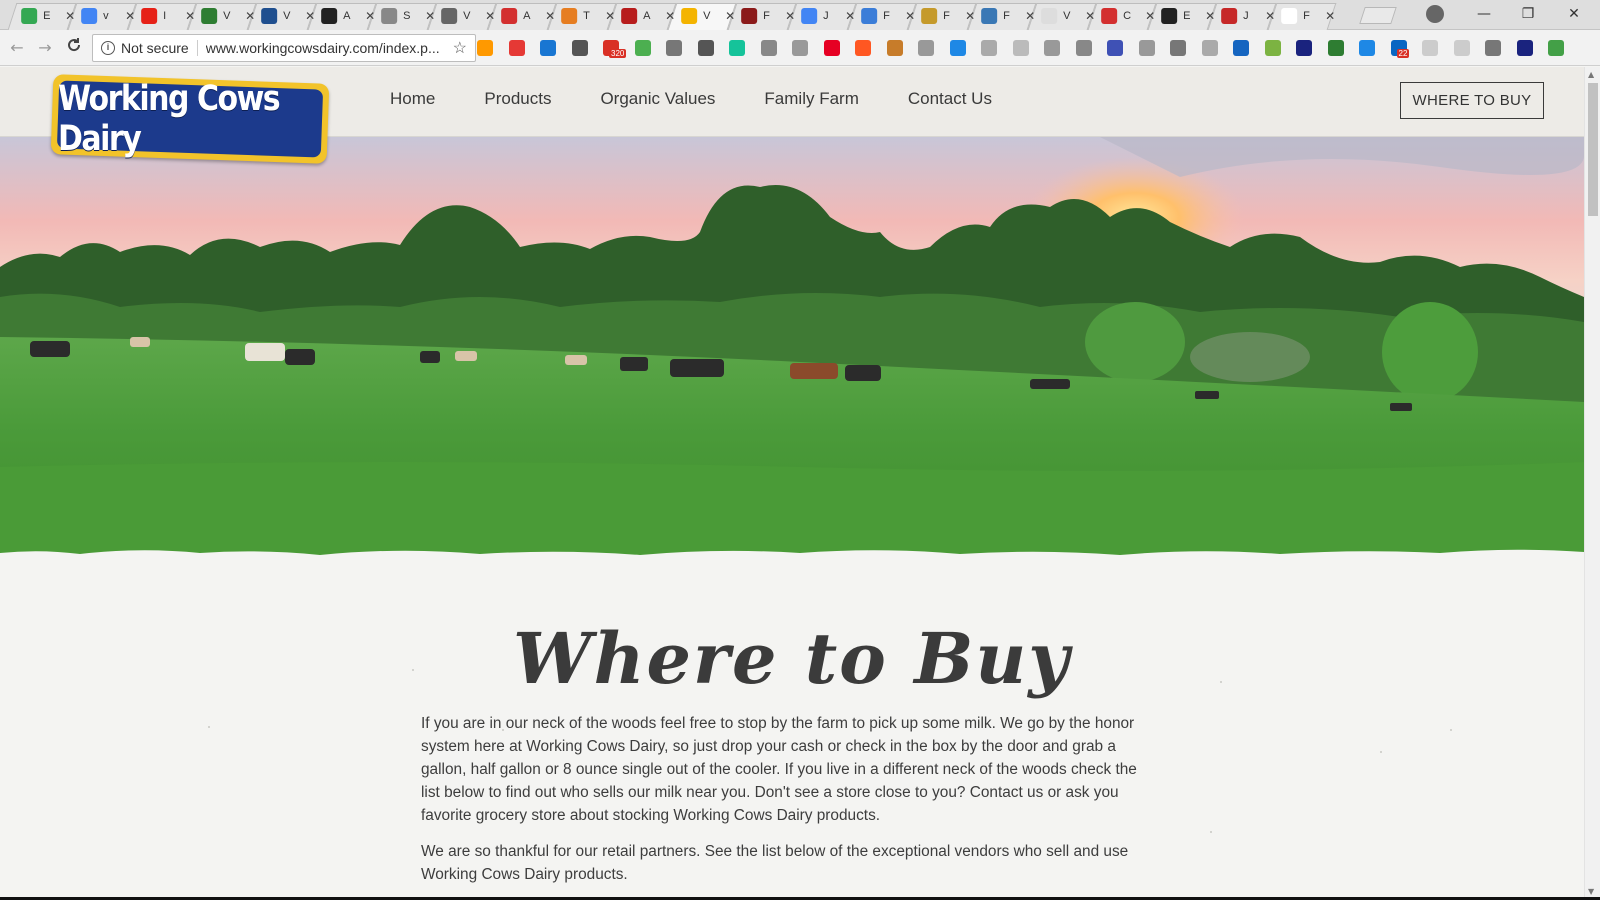 The image size is (1600, 900). Describe the element at coordinates (1591, 74) in the screenshot. I see `scroll-up-arrow: ▲` at that location.